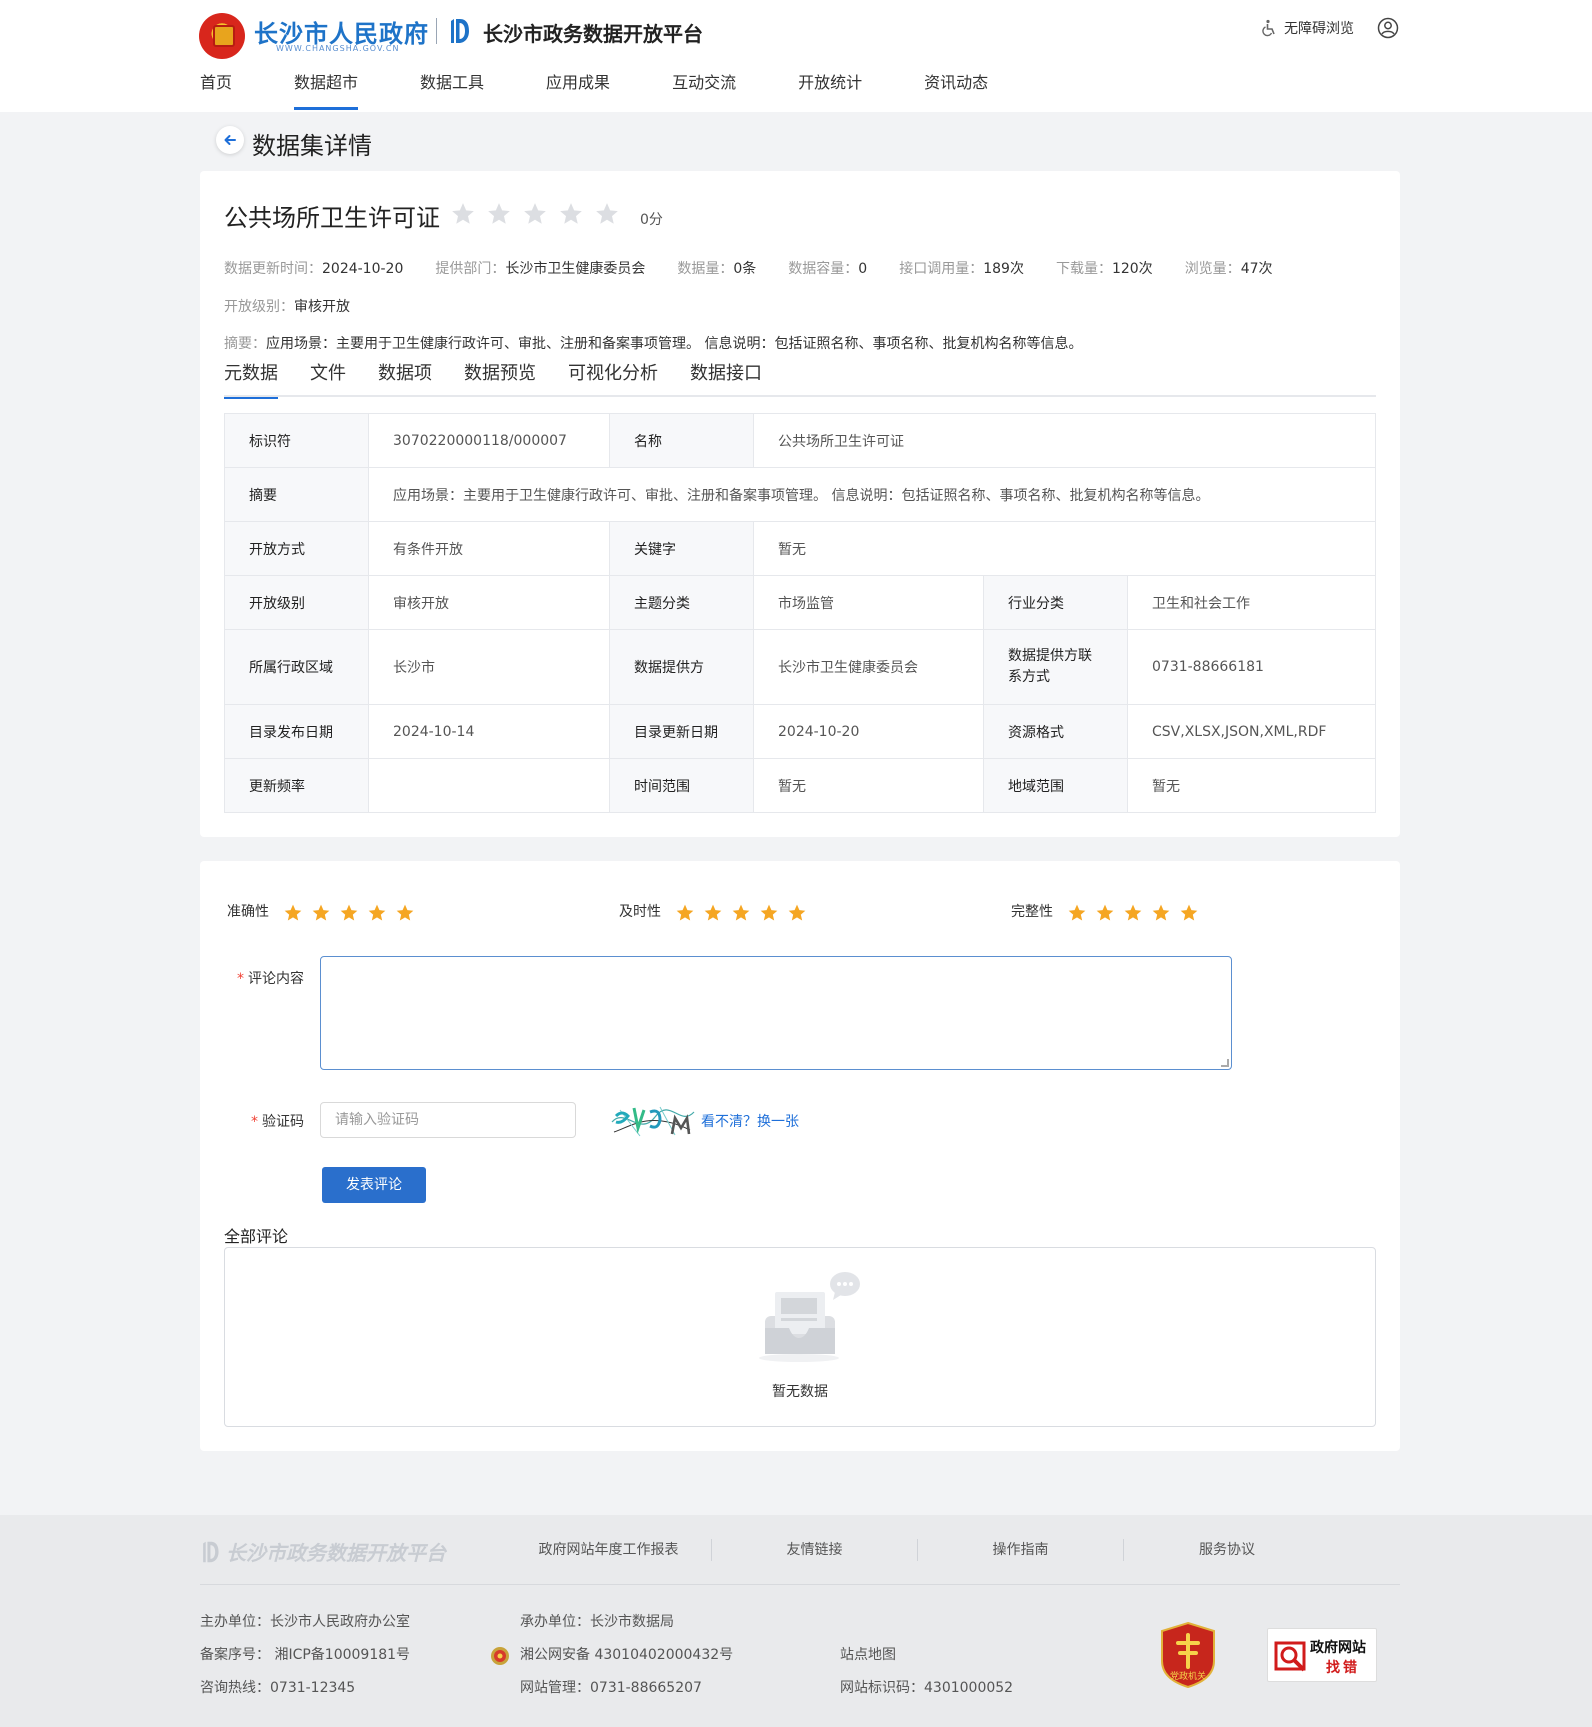  What do you see at coordinates (1055, 602) in the screenshot?
I see `industry-label: 行业分类` at bounding box center [1055, 602].